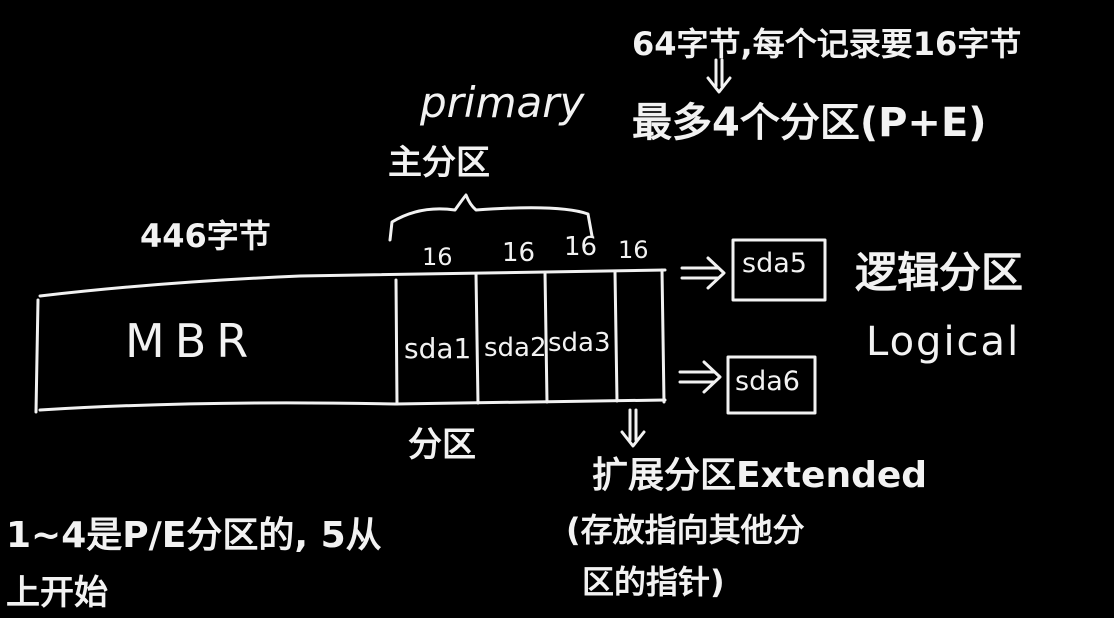 The width and height of the screenshot is (1114, 618). Describe the element at coordinates (519, 253) in the screenshot. I see `entry-size-2: 16` at that location.